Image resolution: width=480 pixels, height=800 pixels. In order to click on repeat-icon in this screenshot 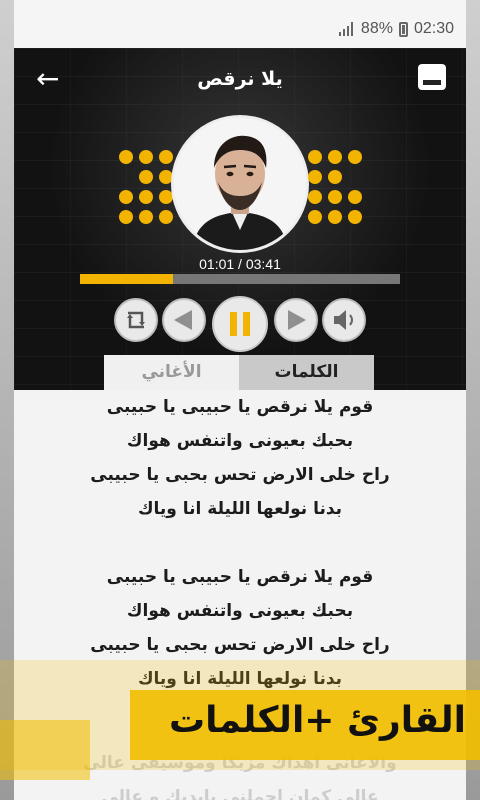, I will do `click(136, 320)`.